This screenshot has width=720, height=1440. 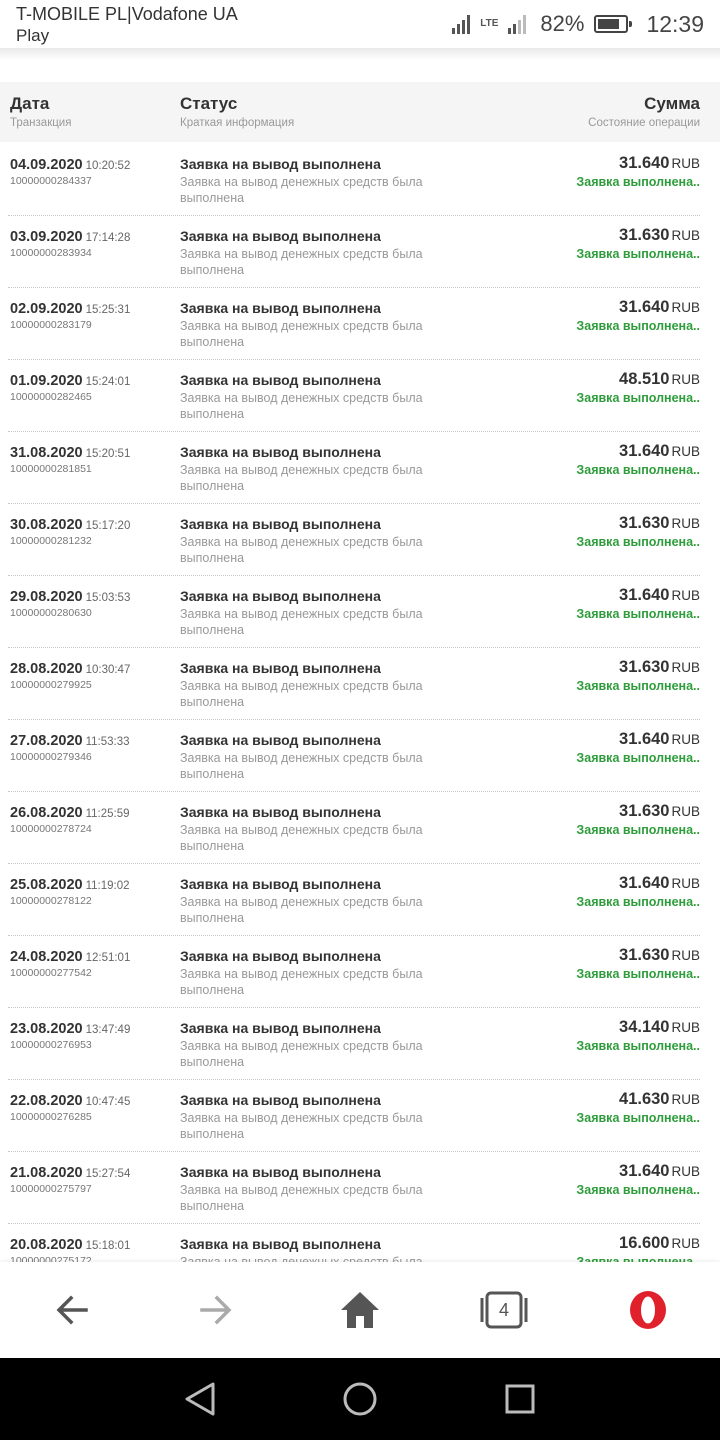 I want to click on transaction-time: 13:47:49, so click(x=108, y=1030).